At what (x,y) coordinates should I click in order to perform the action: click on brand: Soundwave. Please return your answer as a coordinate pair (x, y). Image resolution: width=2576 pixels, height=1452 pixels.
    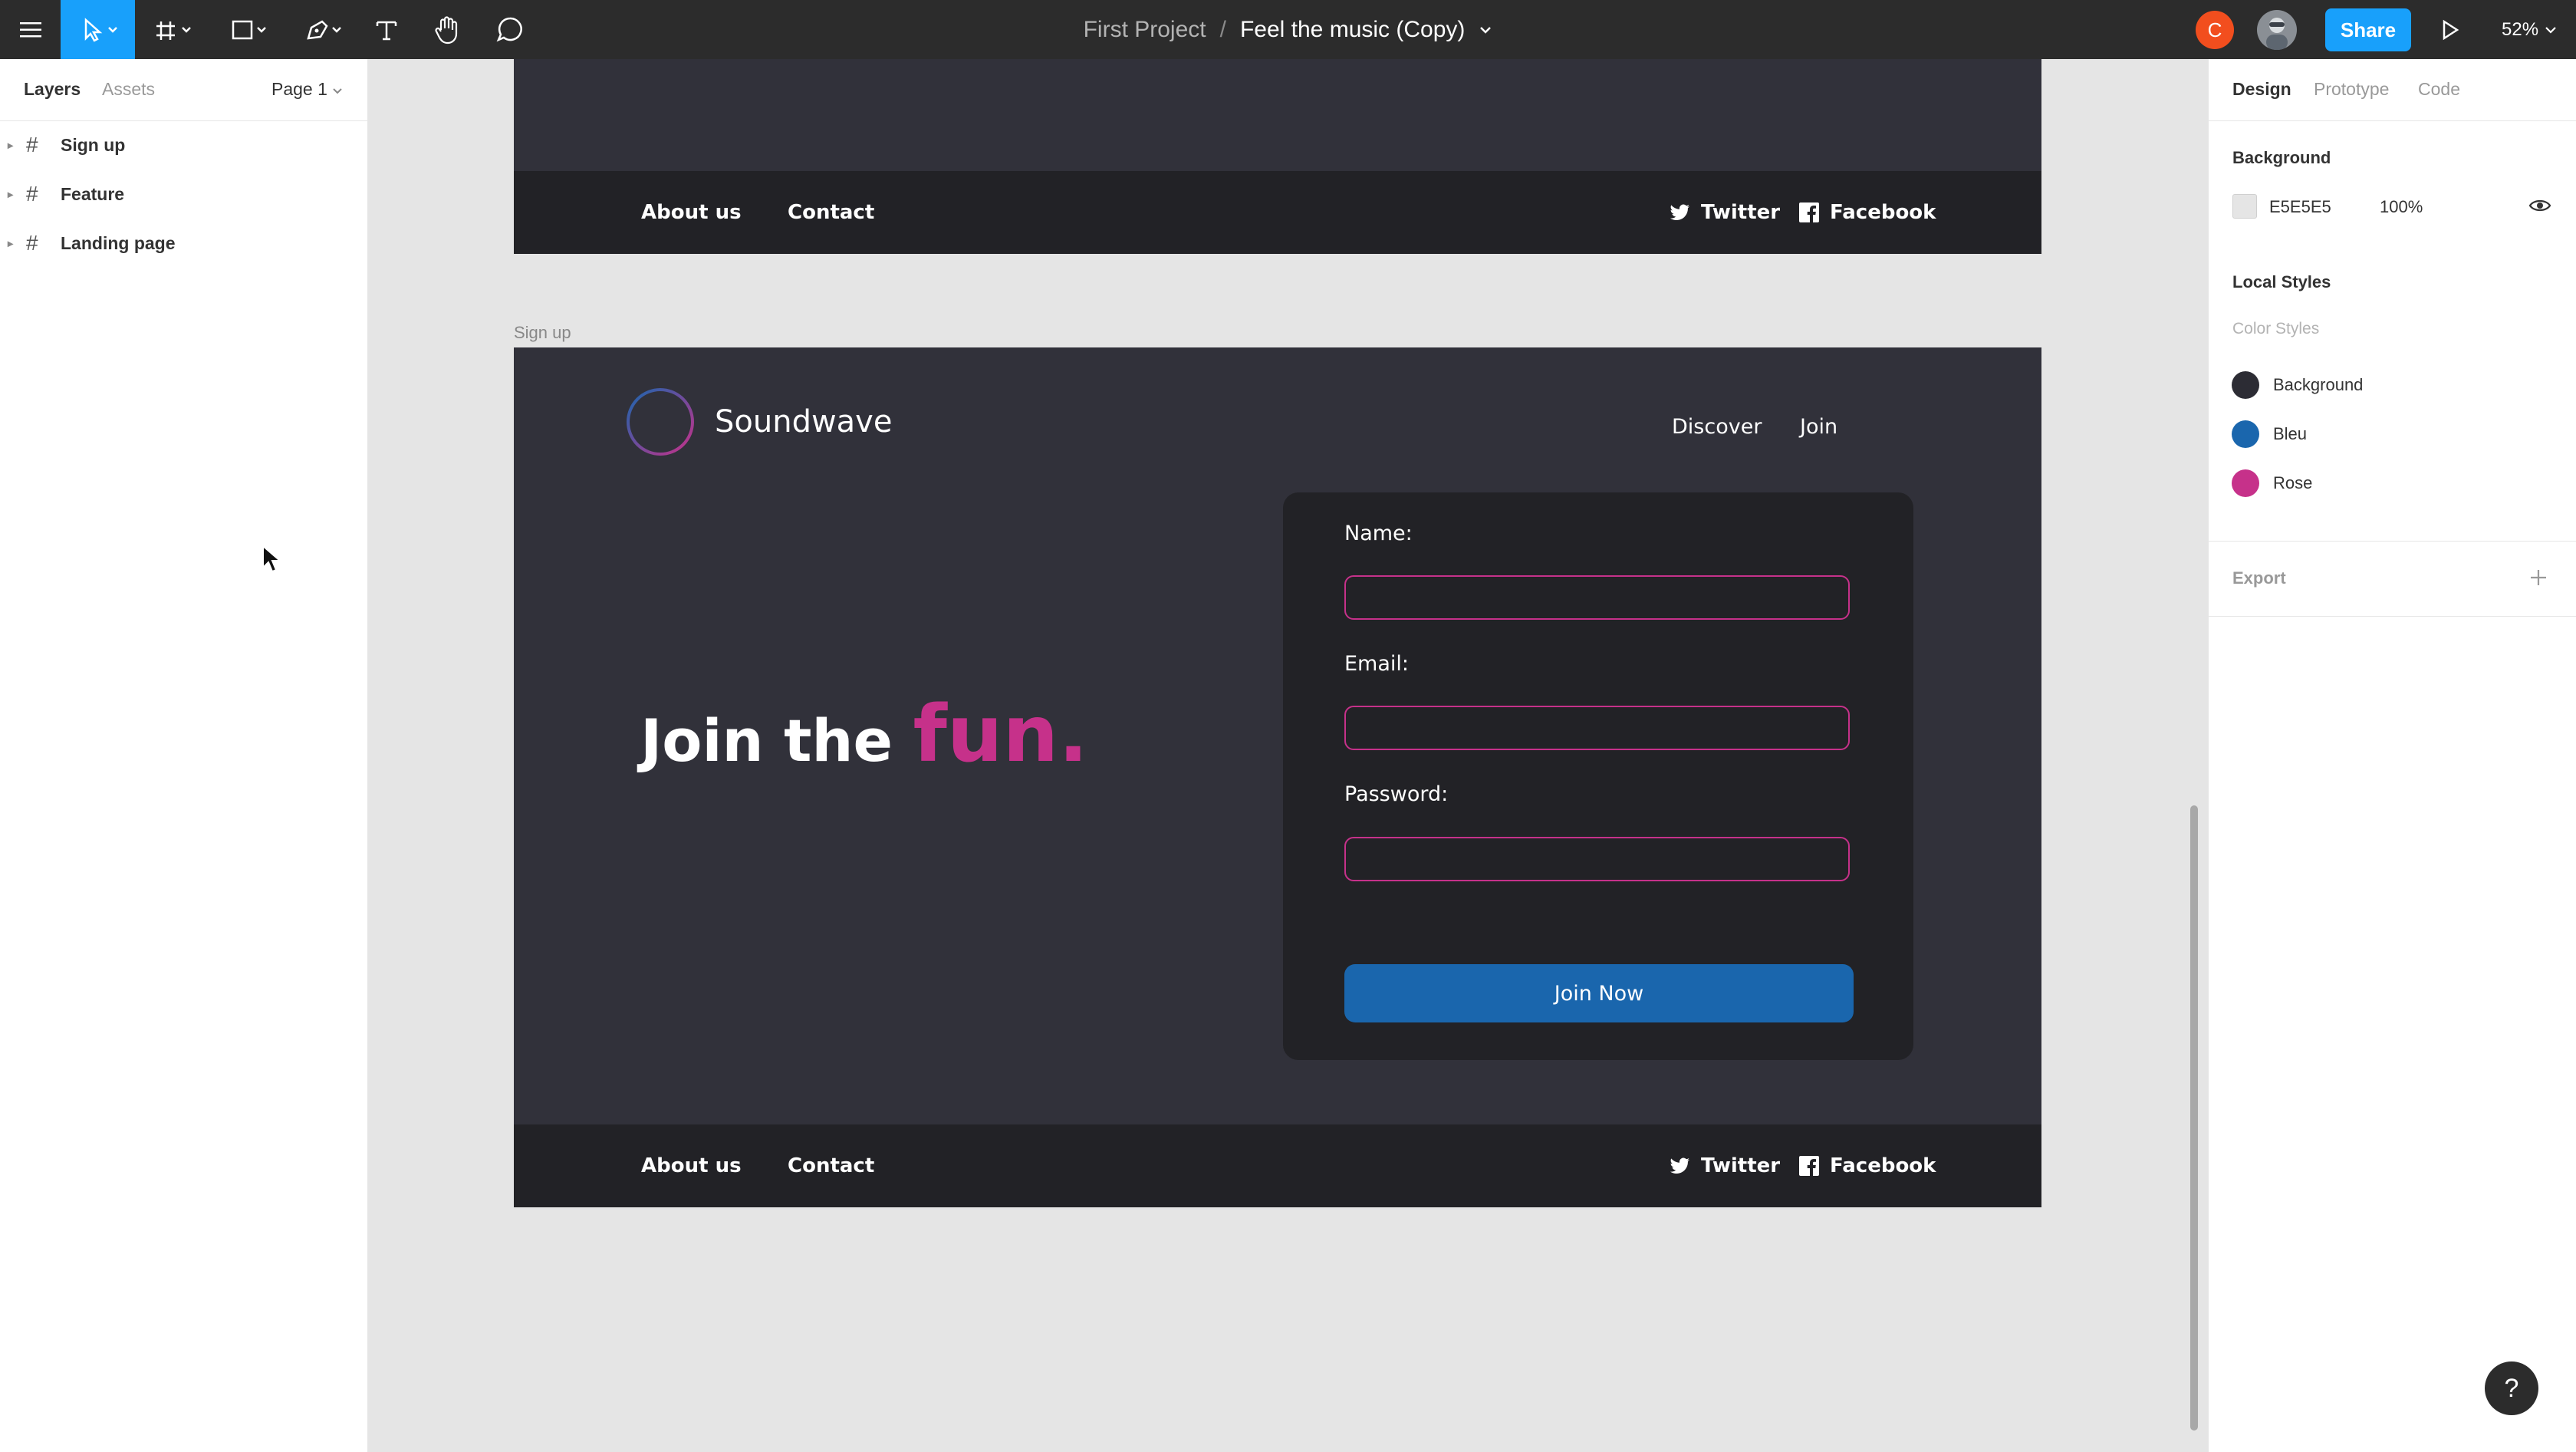
    Looking at the image, I should click on (759, 421).